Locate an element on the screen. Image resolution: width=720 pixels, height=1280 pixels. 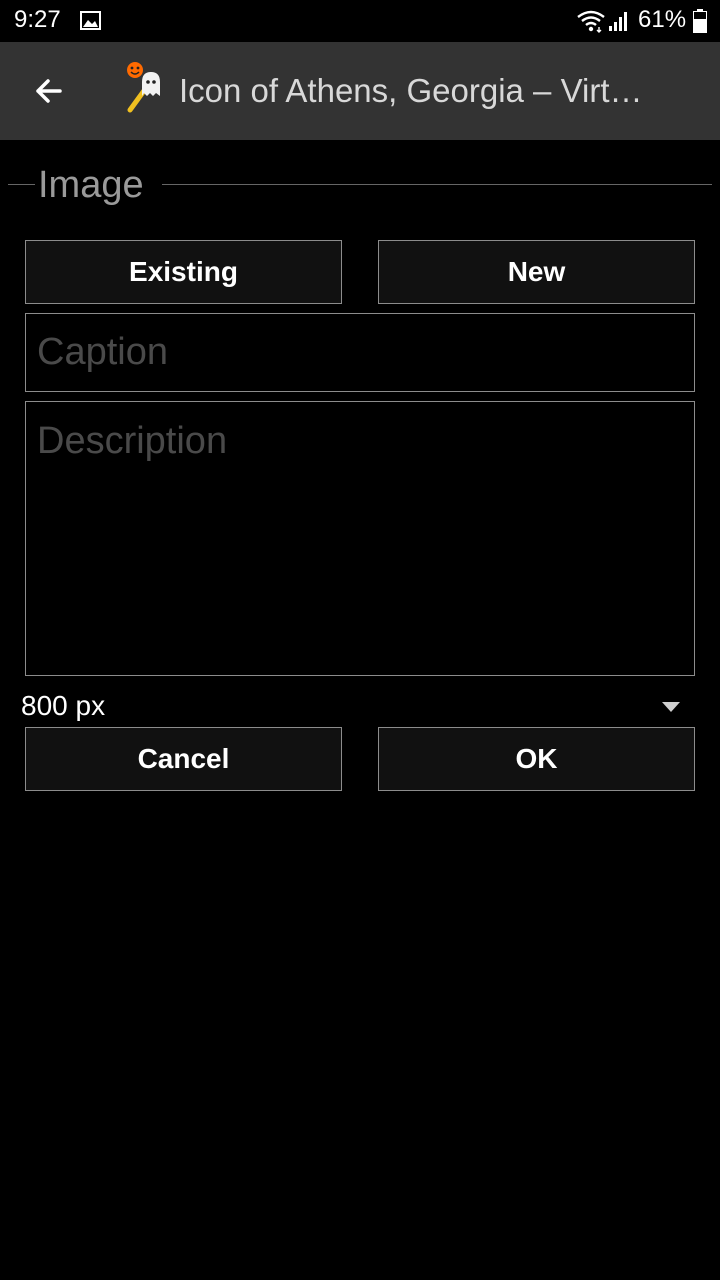
section-header: Image is located at coordinates (360, 185).